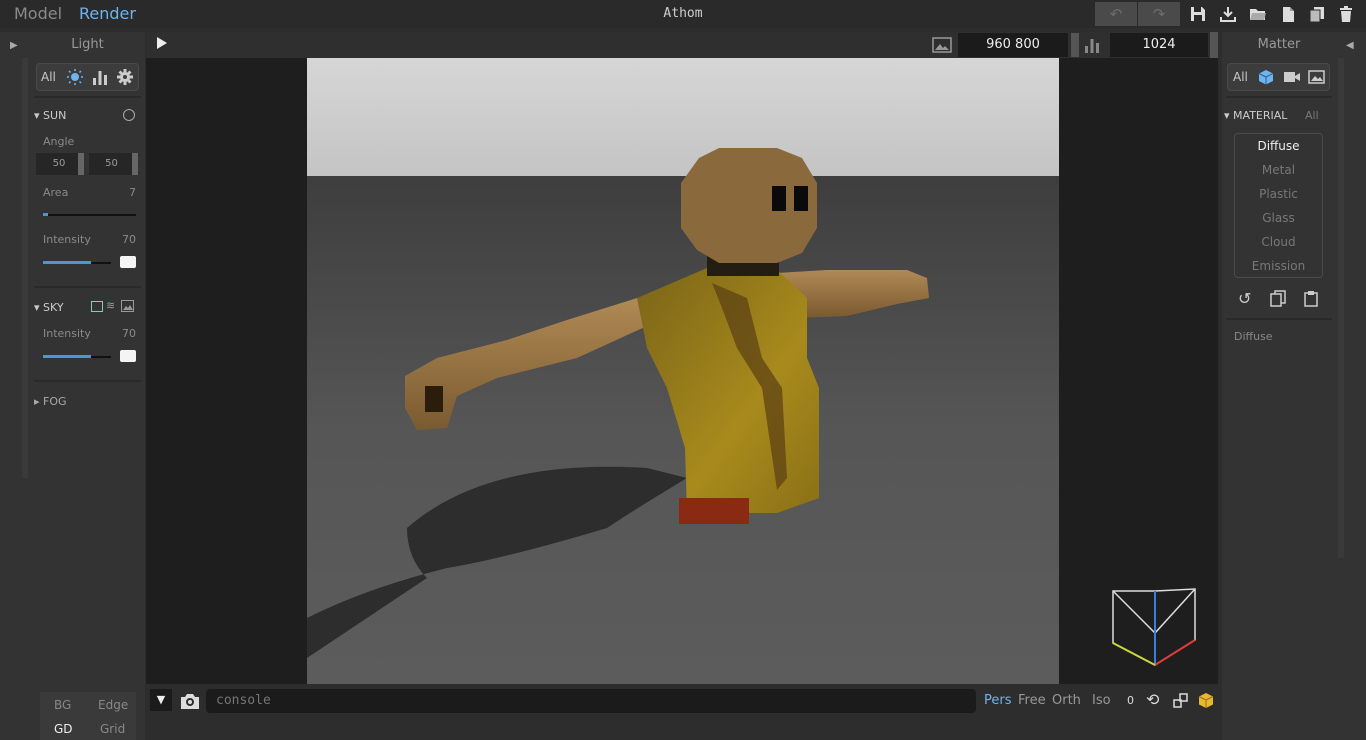  What do you see at coordinates (998, 700) in the screenshot?
I see `view-pers: Pers` at bounding box center [998, 700].